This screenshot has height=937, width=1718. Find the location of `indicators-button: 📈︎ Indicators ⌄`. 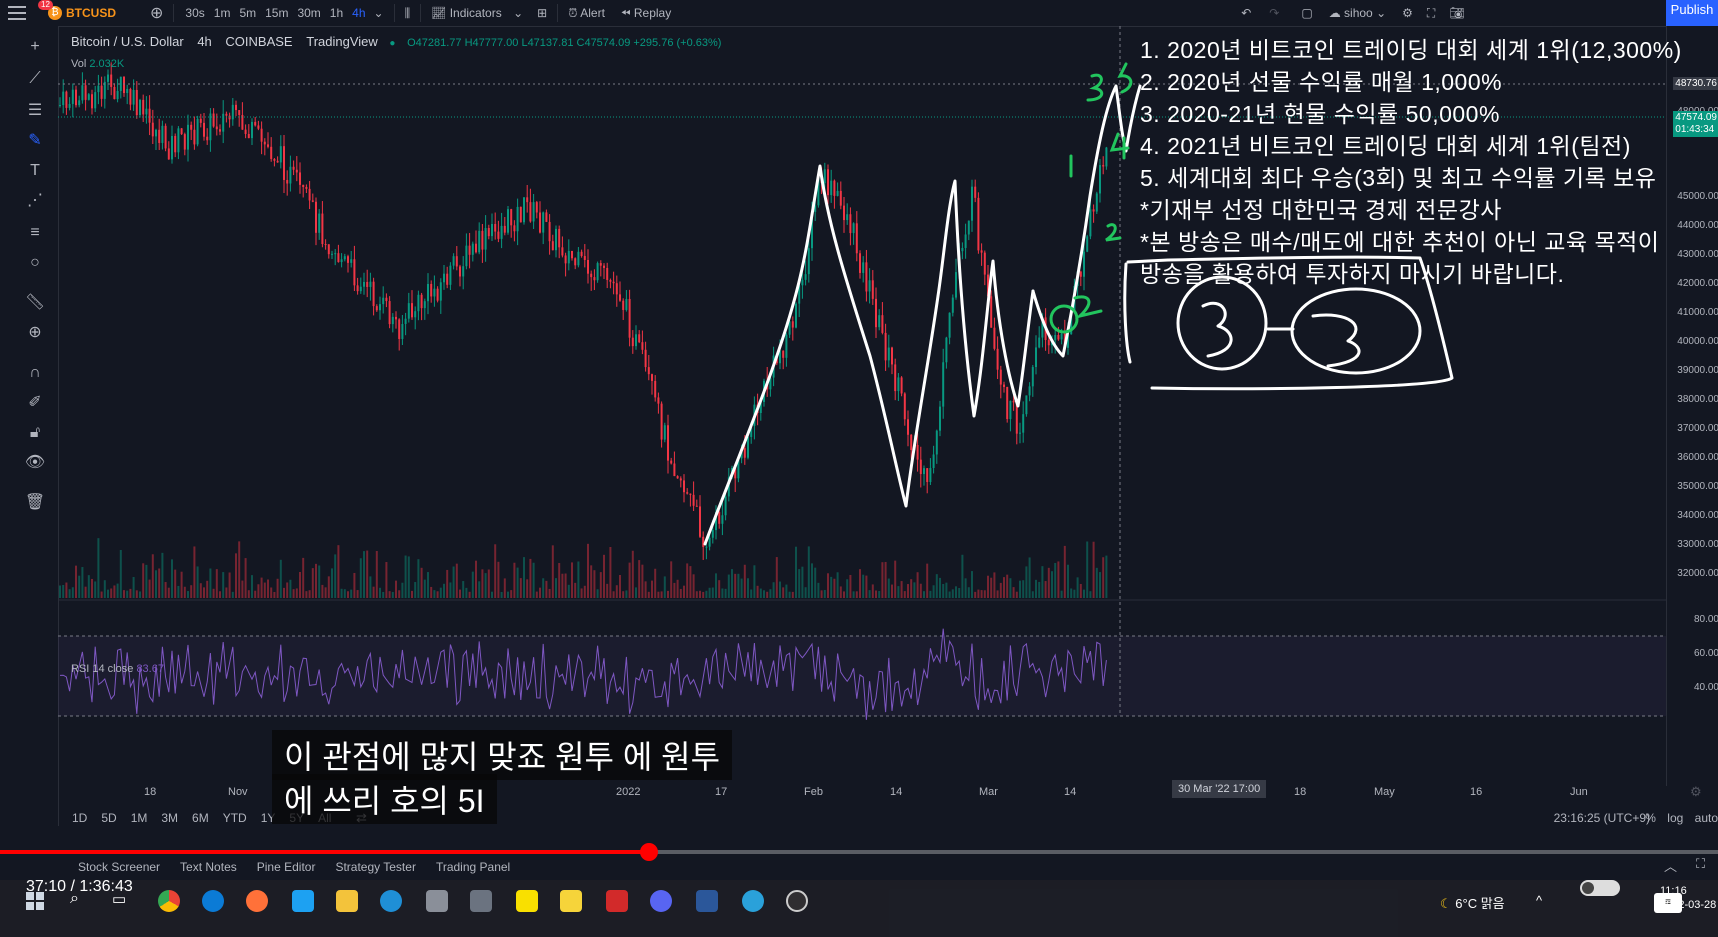

indicators-button: 📈︎ Indicators ⌄ is located at coordinates (477, 13).